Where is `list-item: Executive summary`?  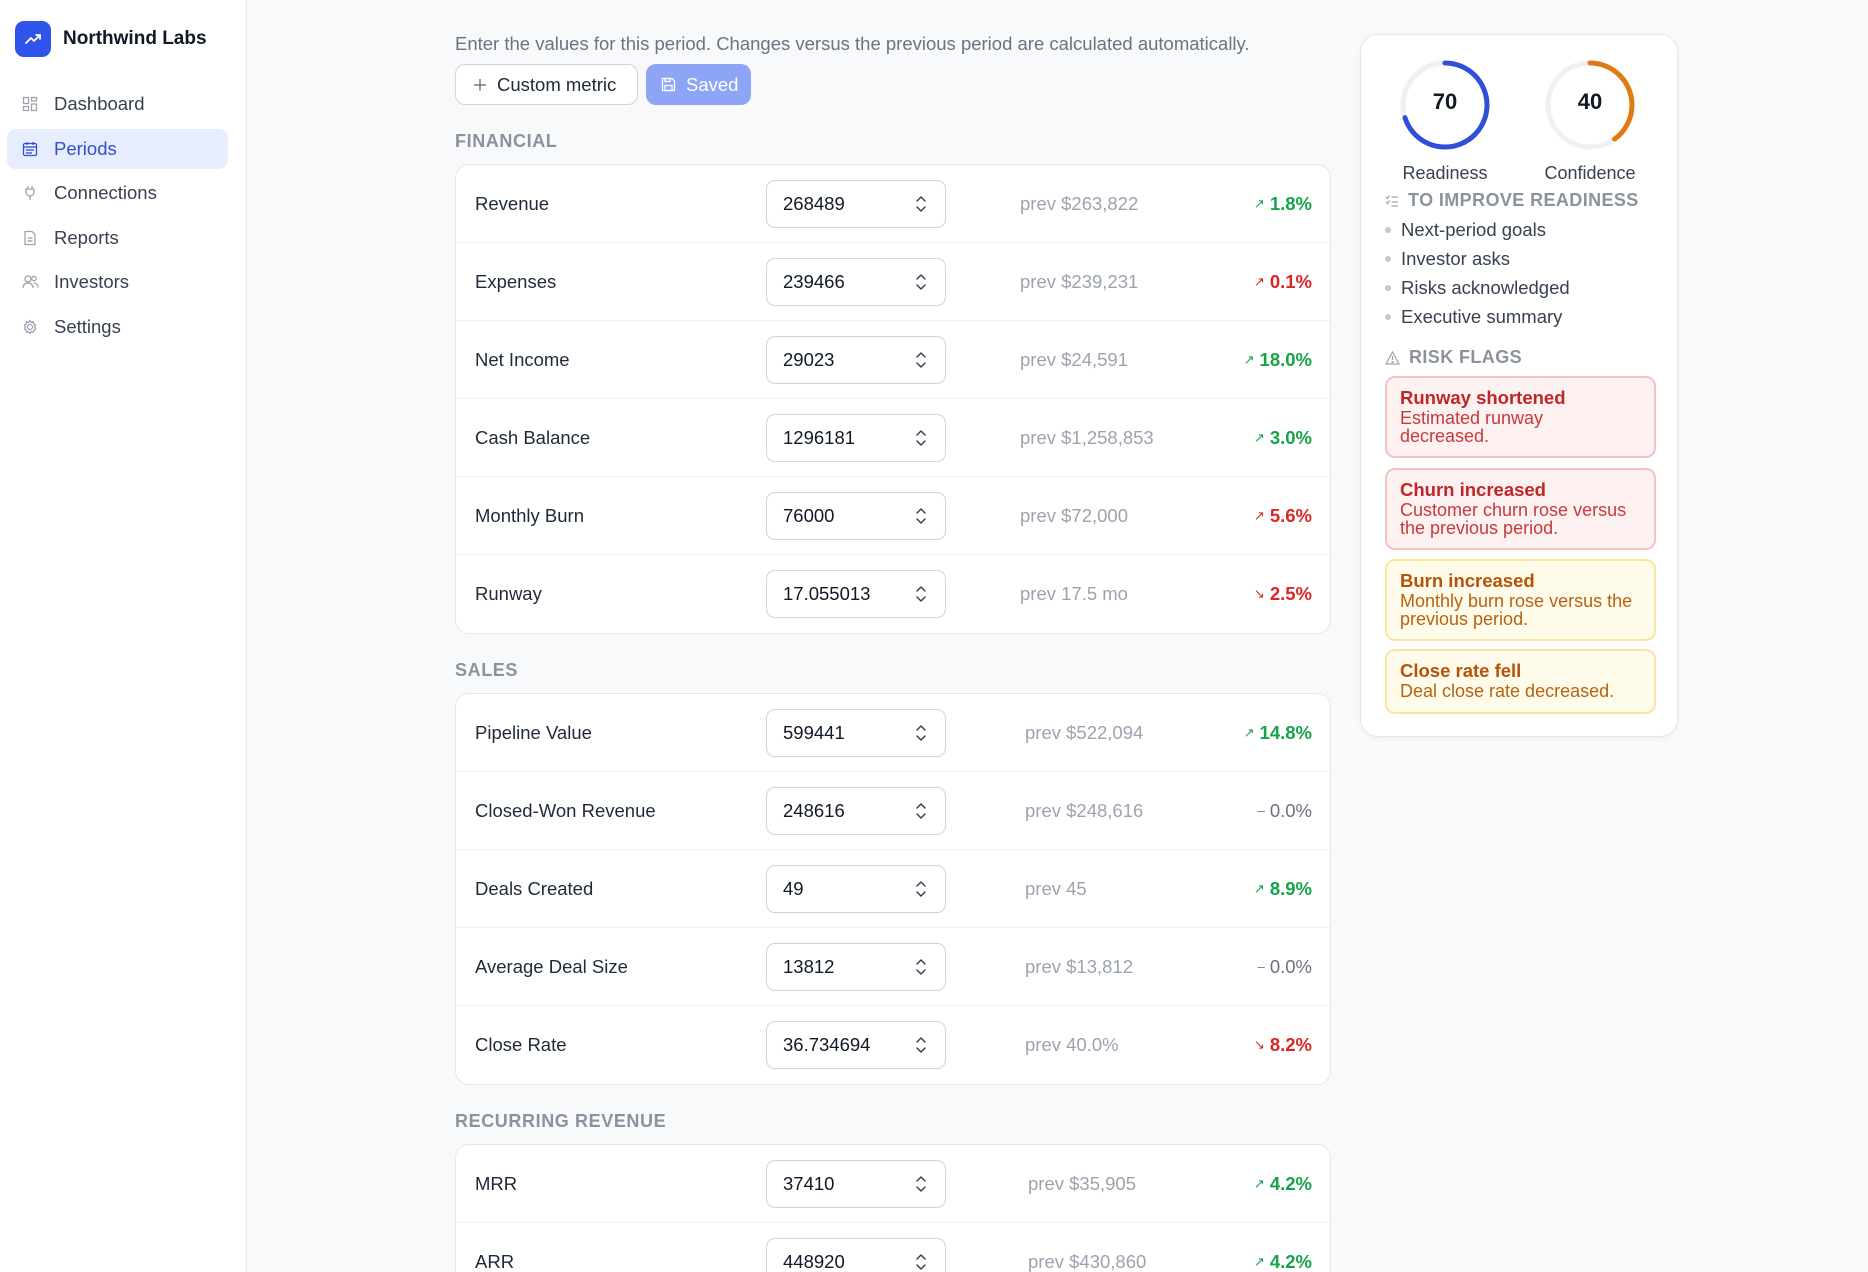 list-item: Executive summary is located at coordinates (1477, 316).